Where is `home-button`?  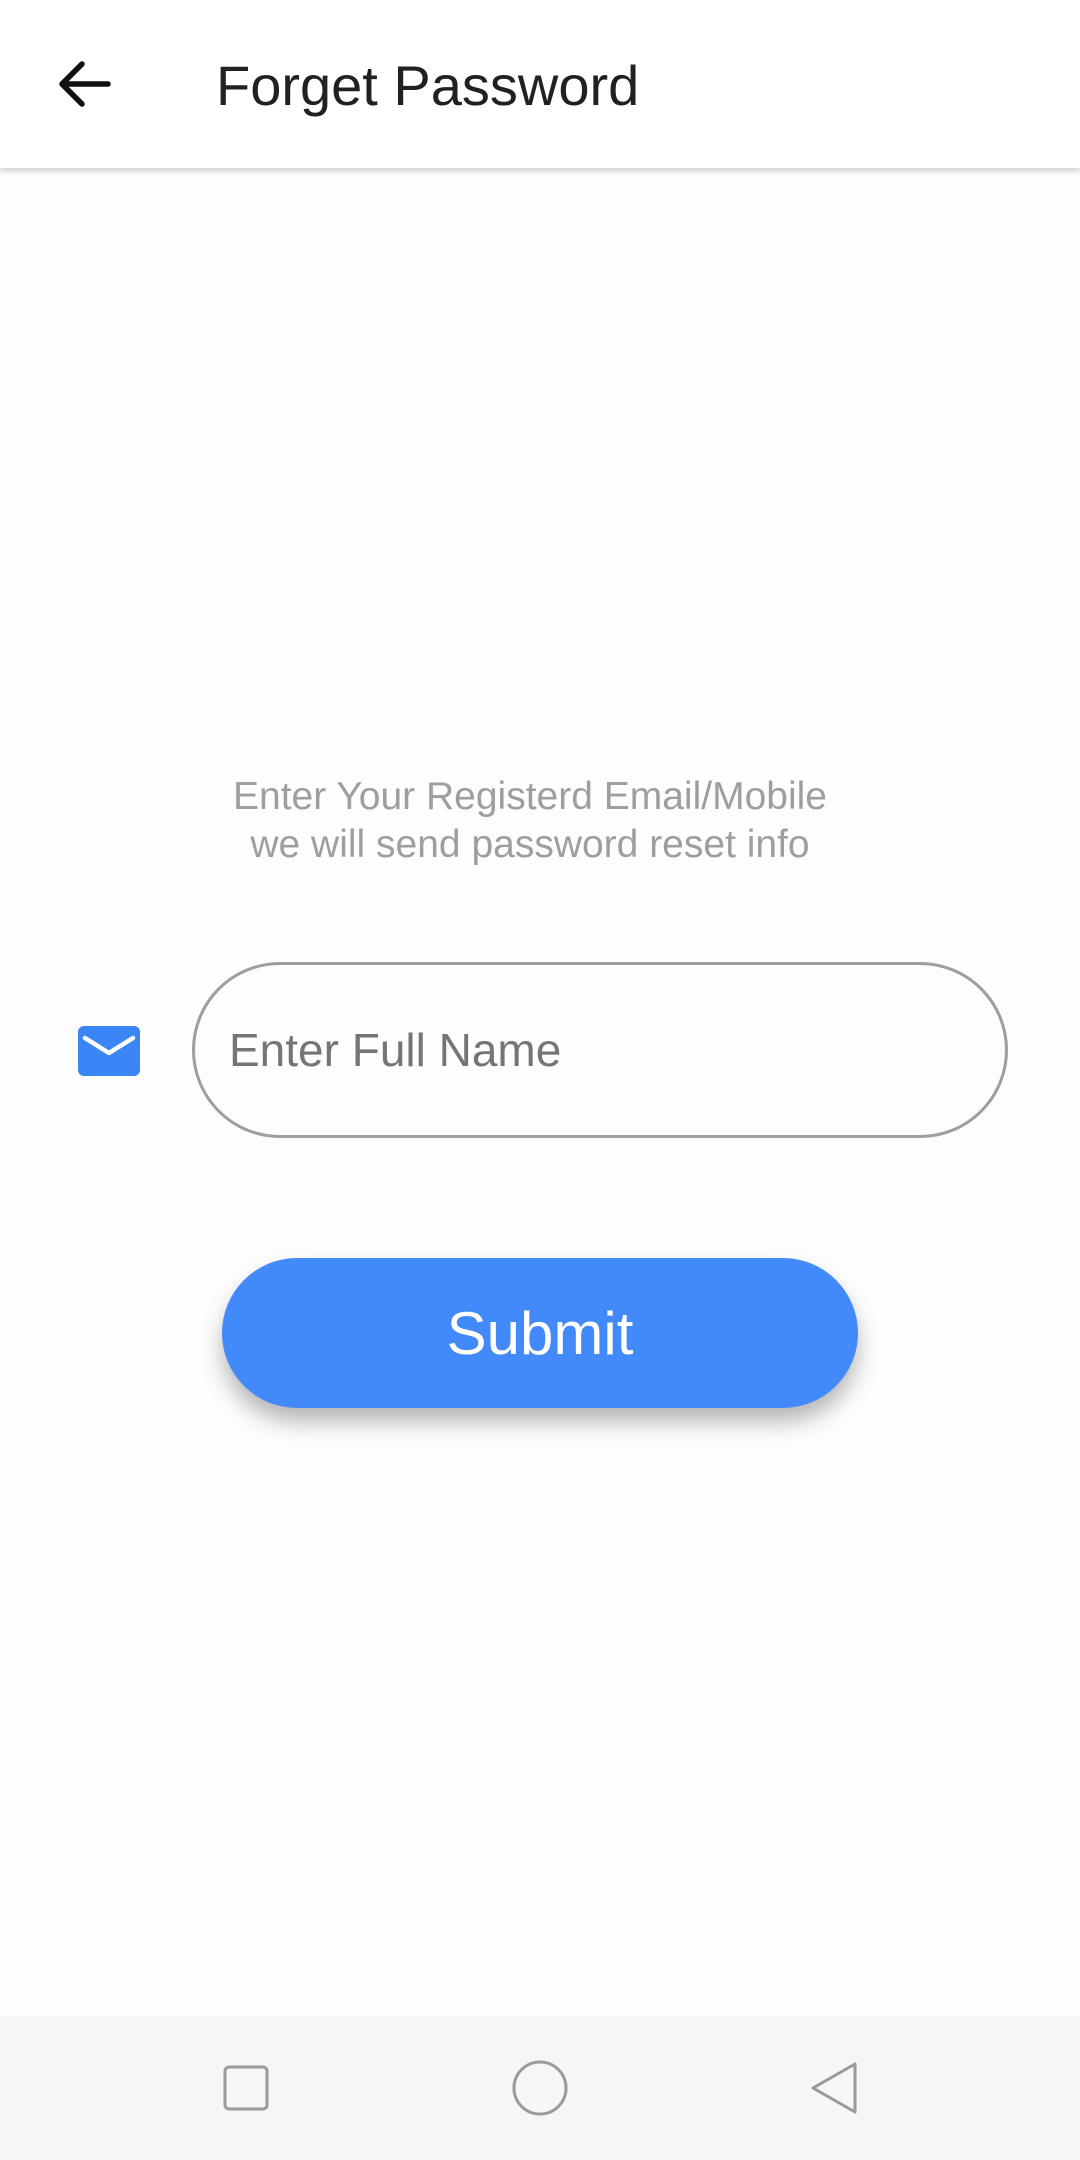 home-button is located at coordinates (540, 2088).